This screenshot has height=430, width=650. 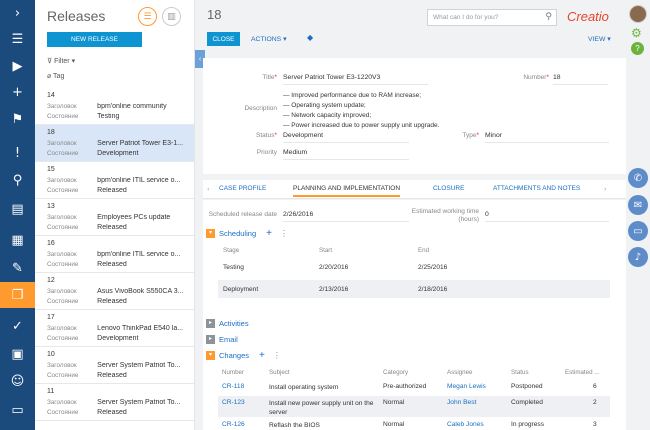 What do you see at coordinates (334, 267) in the screenshot?
I see `table-cell: 2/20/2016` at bounding box center [334, 267].